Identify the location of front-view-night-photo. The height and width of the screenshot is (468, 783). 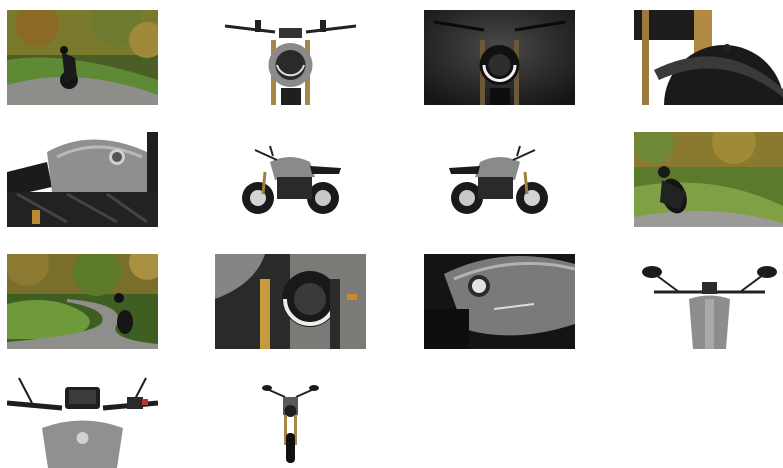
(499, 57).